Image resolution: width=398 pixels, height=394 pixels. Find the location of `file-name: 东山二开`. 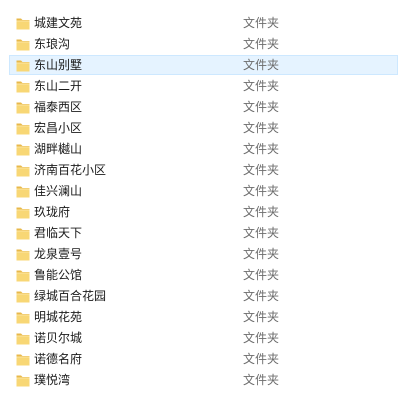

file-name: 东山二开 is located at coordinates (58, 86).